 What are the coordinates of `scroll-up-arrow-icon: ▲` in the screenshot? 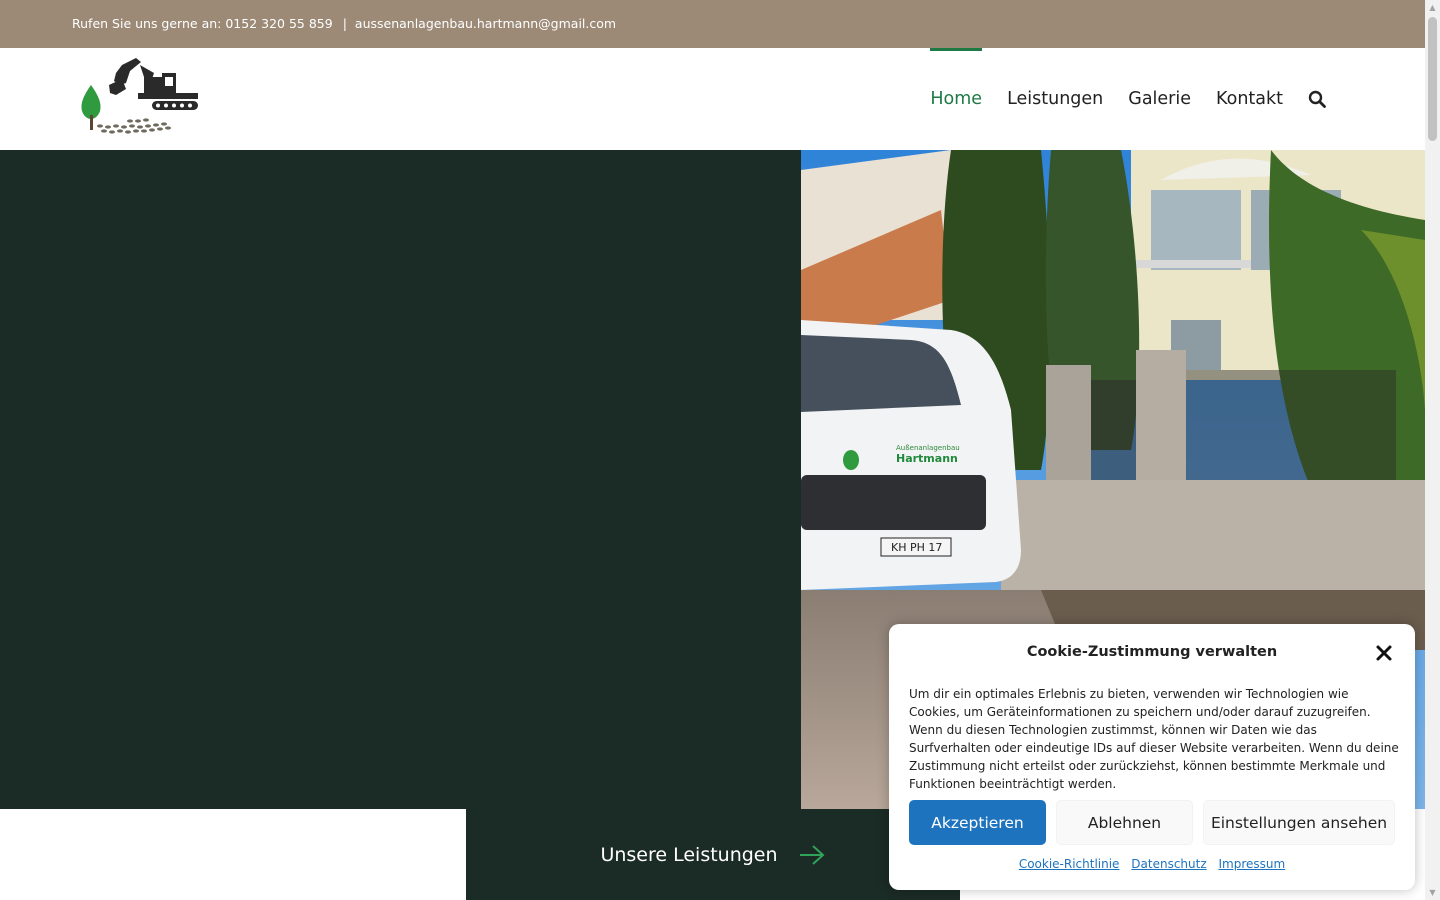 It's located at (1432, 7).